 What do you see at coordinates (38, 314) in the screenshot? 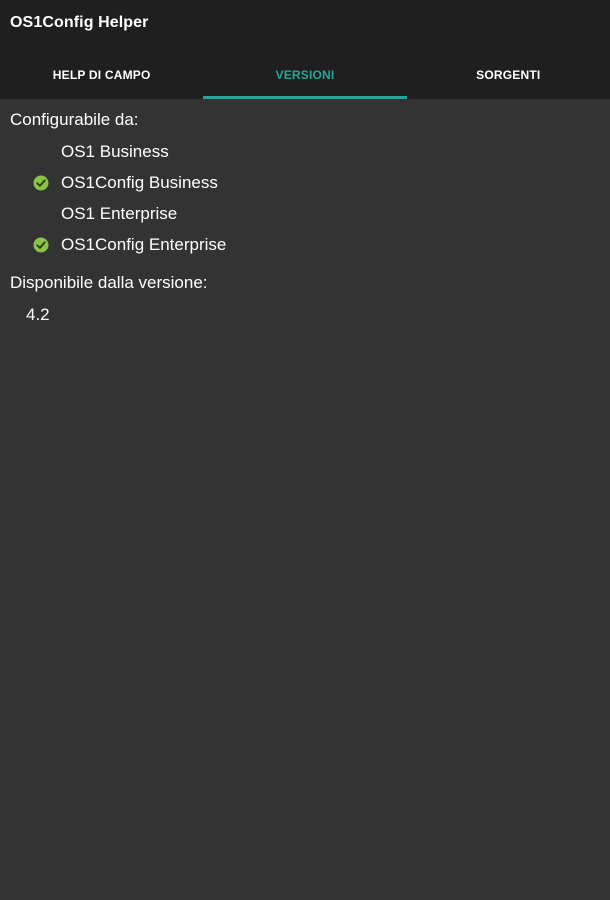
I see `available-version-value: 4.2` at bounding box center [38, 314].